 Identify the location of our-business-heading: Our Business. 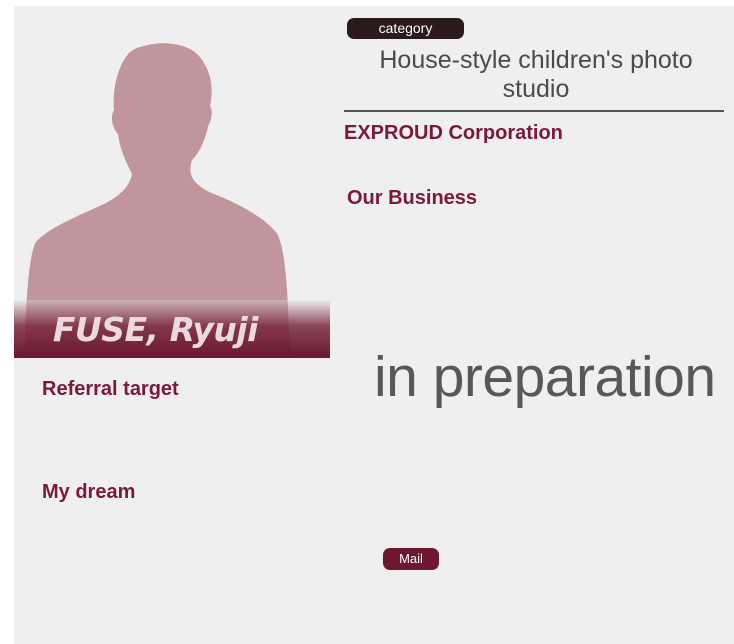
(412, 198).